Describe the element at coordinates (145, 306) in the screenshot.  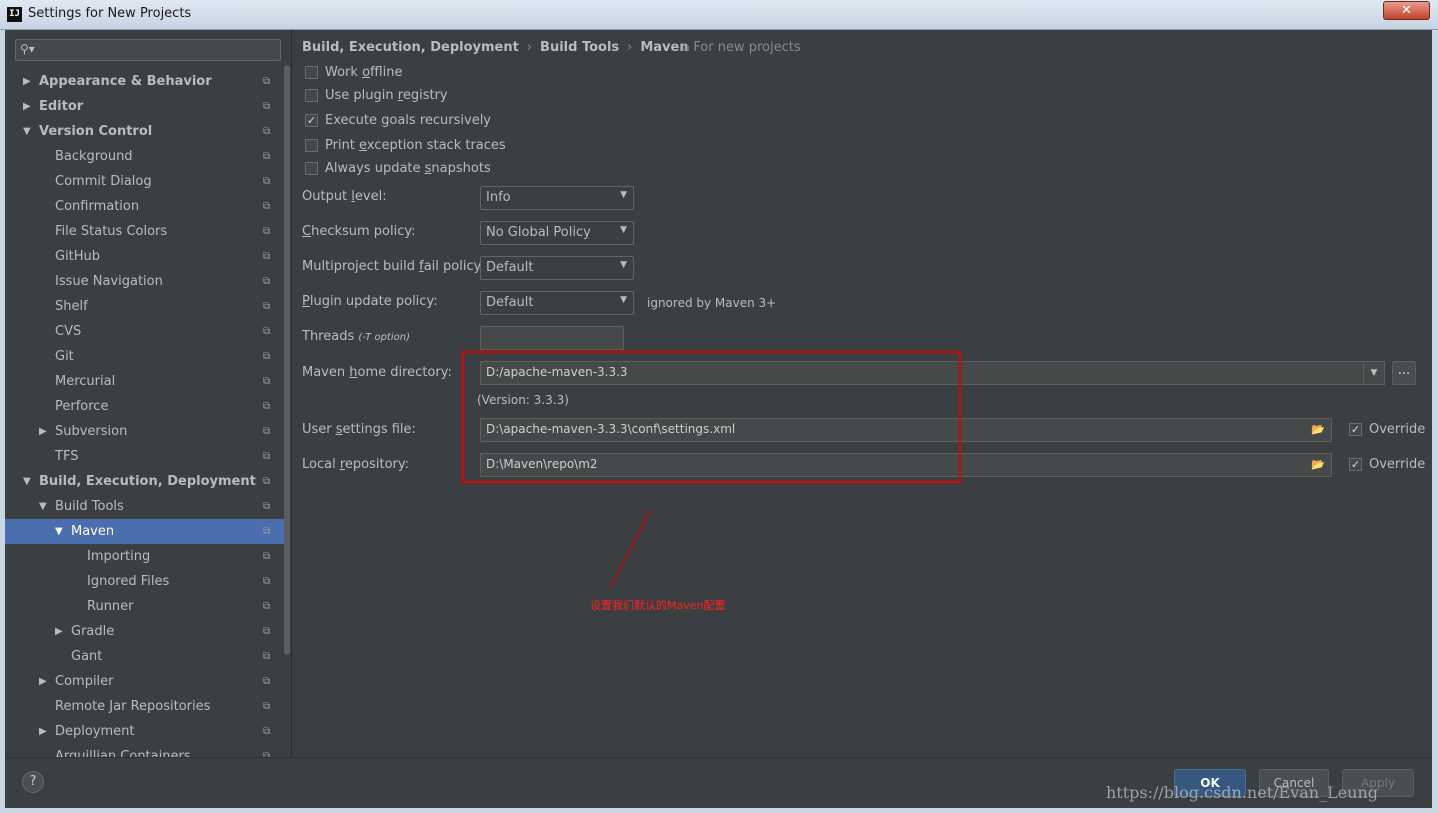
I see `sidebar-item-shelf: Shelf ⧉` at that location.